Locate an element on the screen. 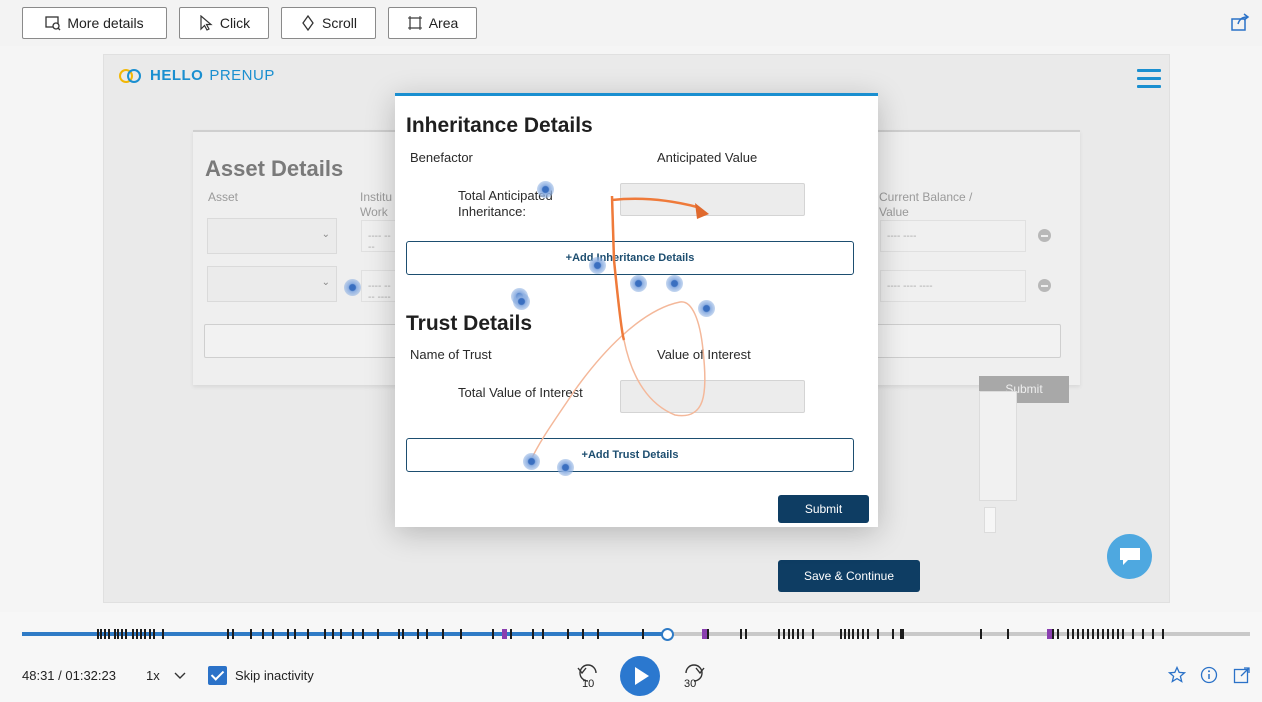 Image resolution: width=1262 pixels, height=702 pixels. share-icon is located at coordinates (1240, 22).